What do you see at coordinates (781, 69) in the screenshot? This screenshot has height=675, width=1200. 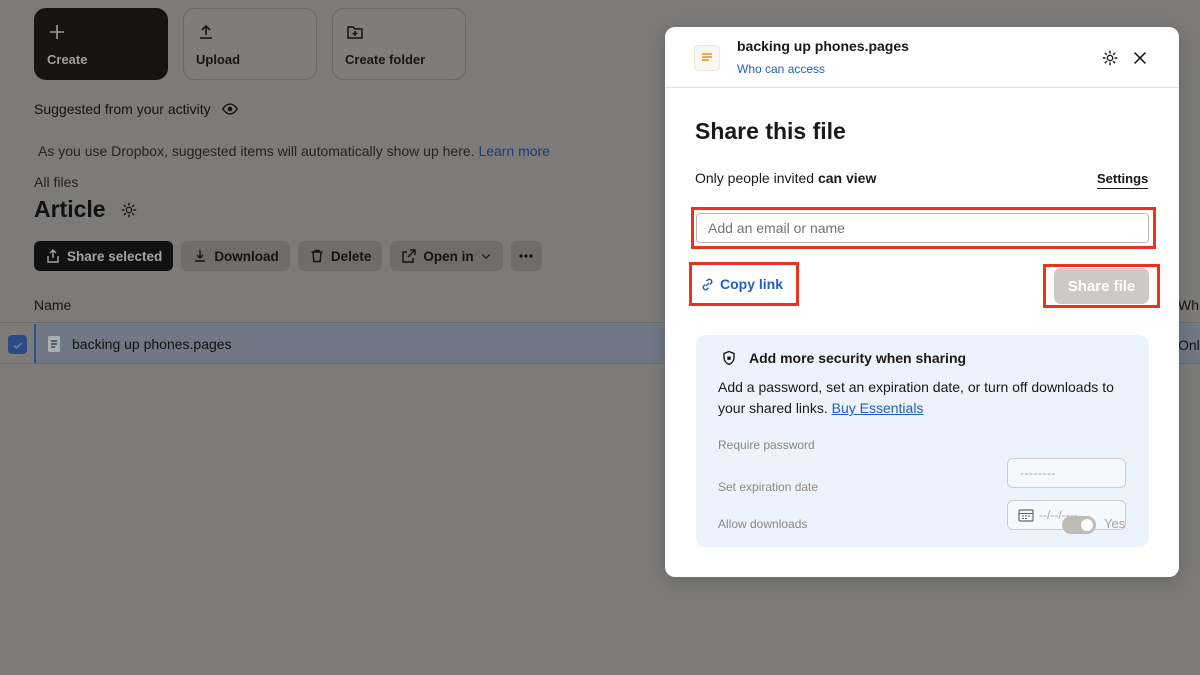 I see `who-can-access-link: Who can access` at bounding box center [781, 69].